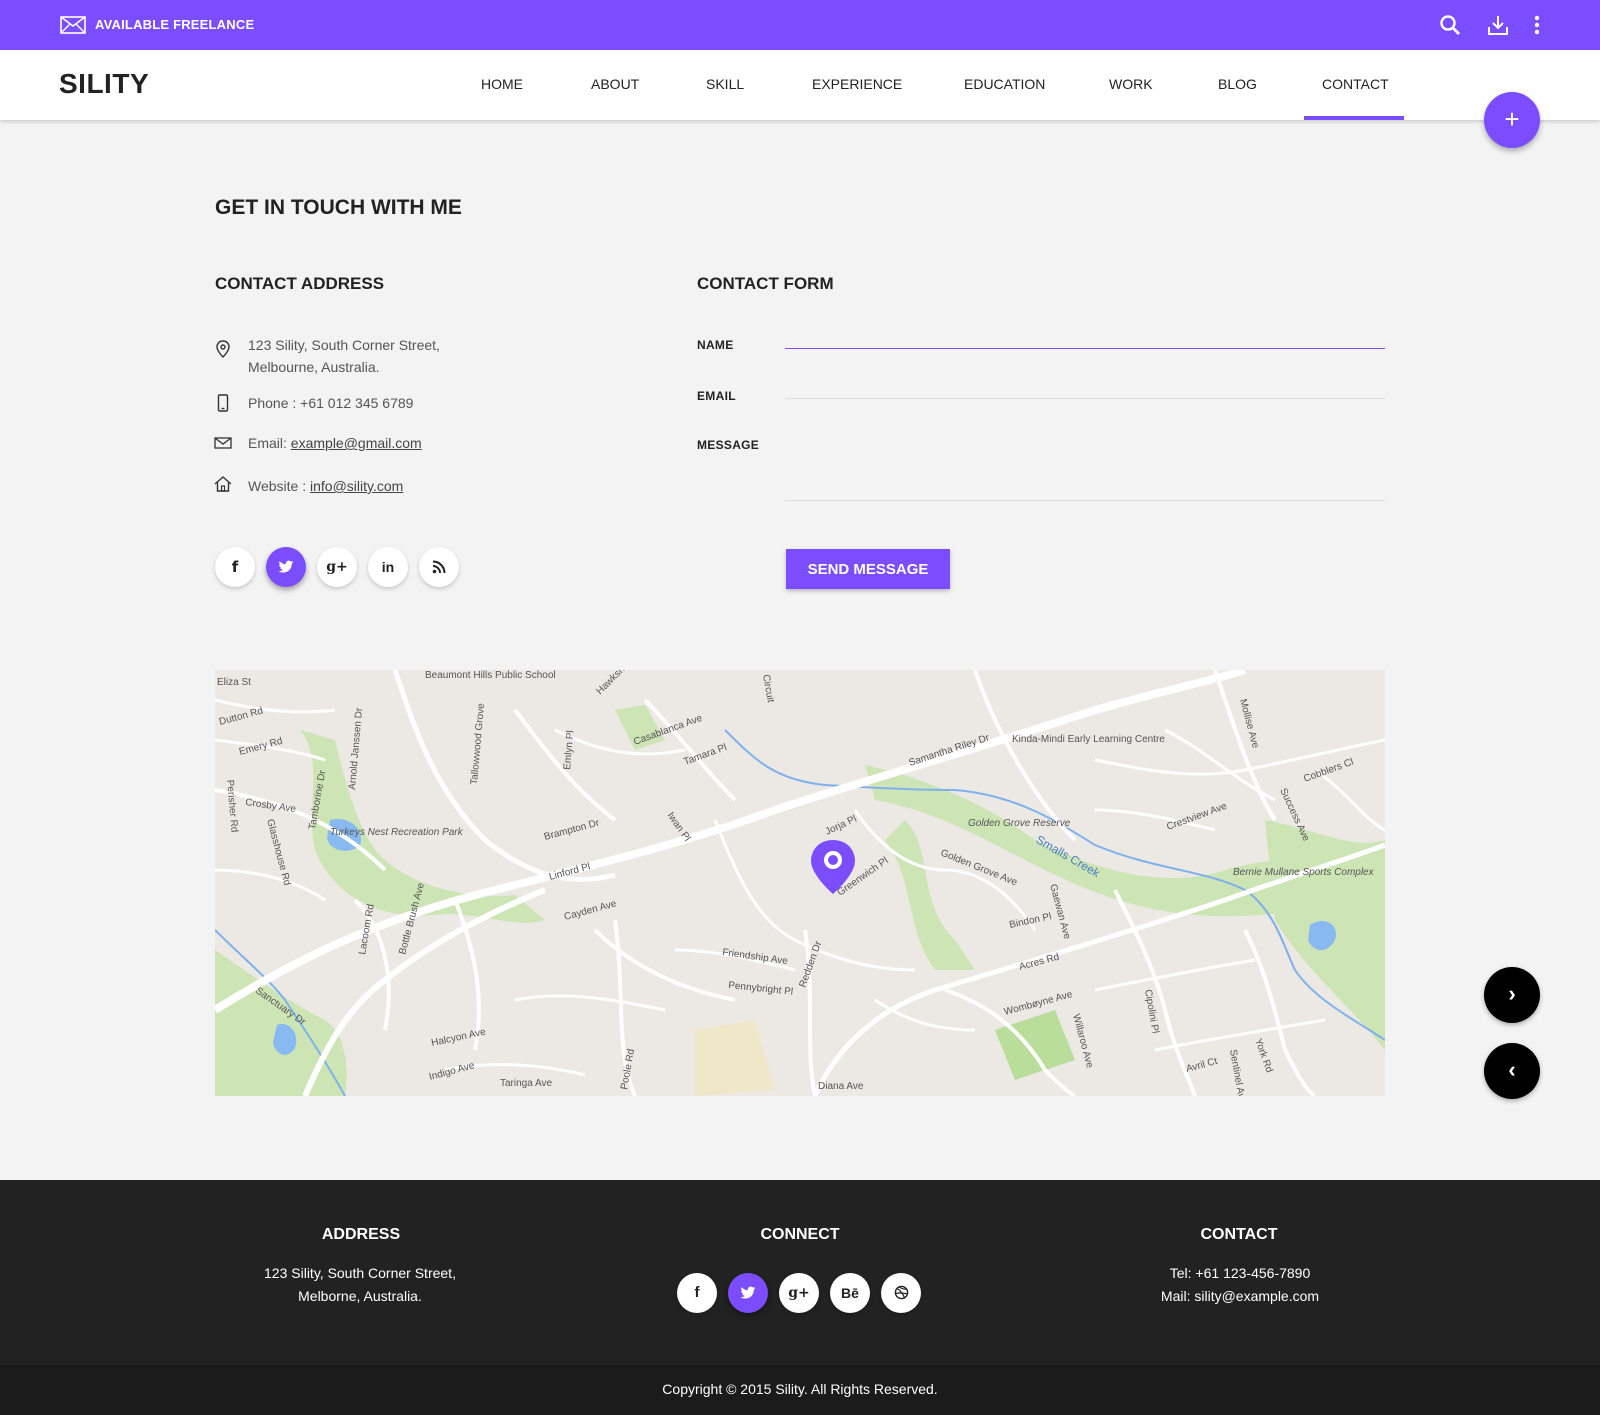 The width and height of the screenshot is (1600, 1415). What do you see at coordinates (725, 84) in the screenshot?
I see `nav-skill: SKILL` at bounding box center [725, 84].